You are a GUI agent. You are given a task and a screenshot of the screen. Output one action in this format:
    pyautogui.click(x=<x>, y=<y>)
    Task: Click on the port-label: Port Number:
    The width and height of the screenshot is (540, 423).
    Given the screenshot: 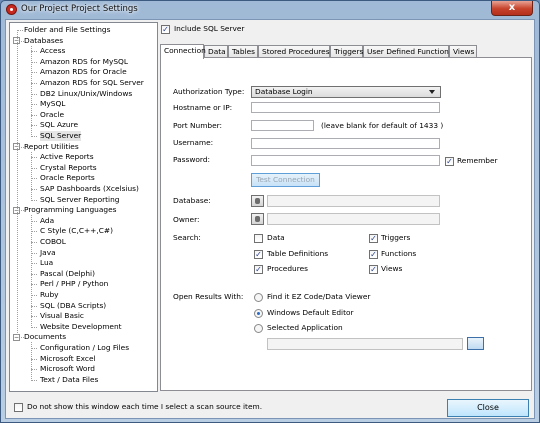 What is the action you would take?
    pyautogui.click(x=198, y=125)
    